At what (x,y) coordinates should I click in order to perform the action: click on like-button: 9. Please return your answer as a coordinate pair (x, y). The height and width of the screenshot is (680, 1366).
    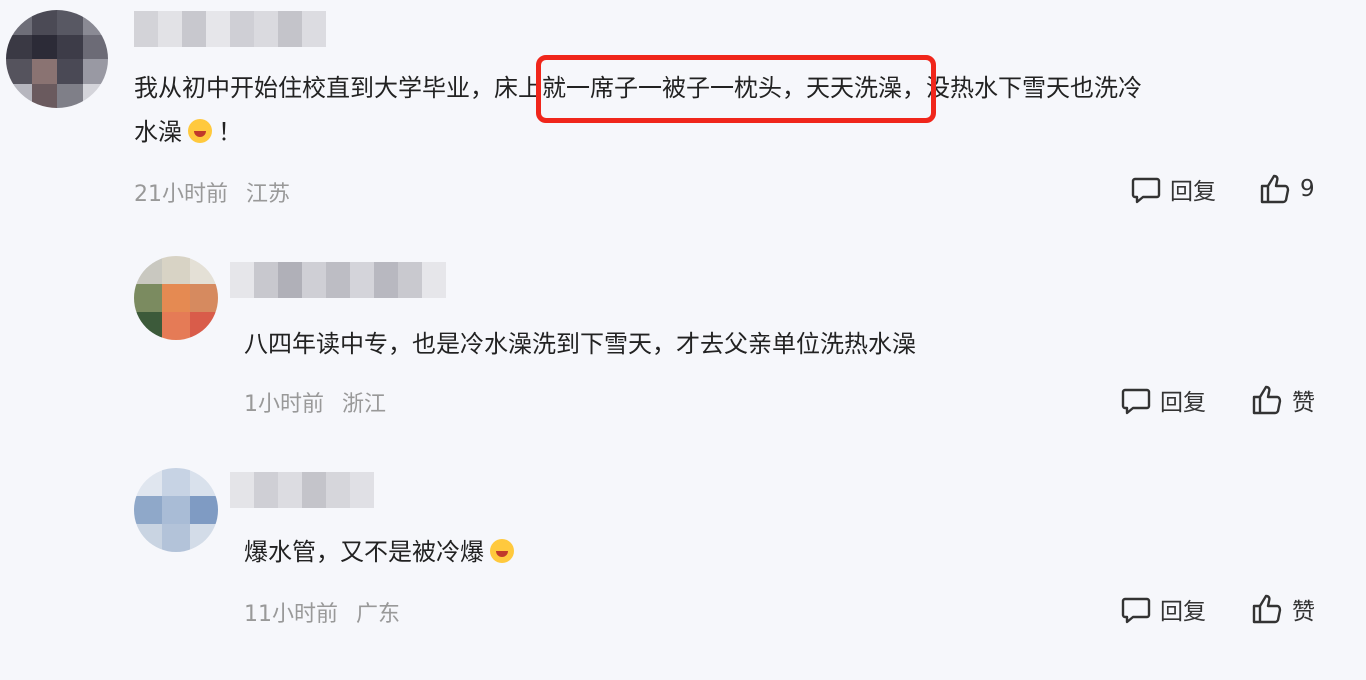
    Looking at the image, I should click on (1286, 189).